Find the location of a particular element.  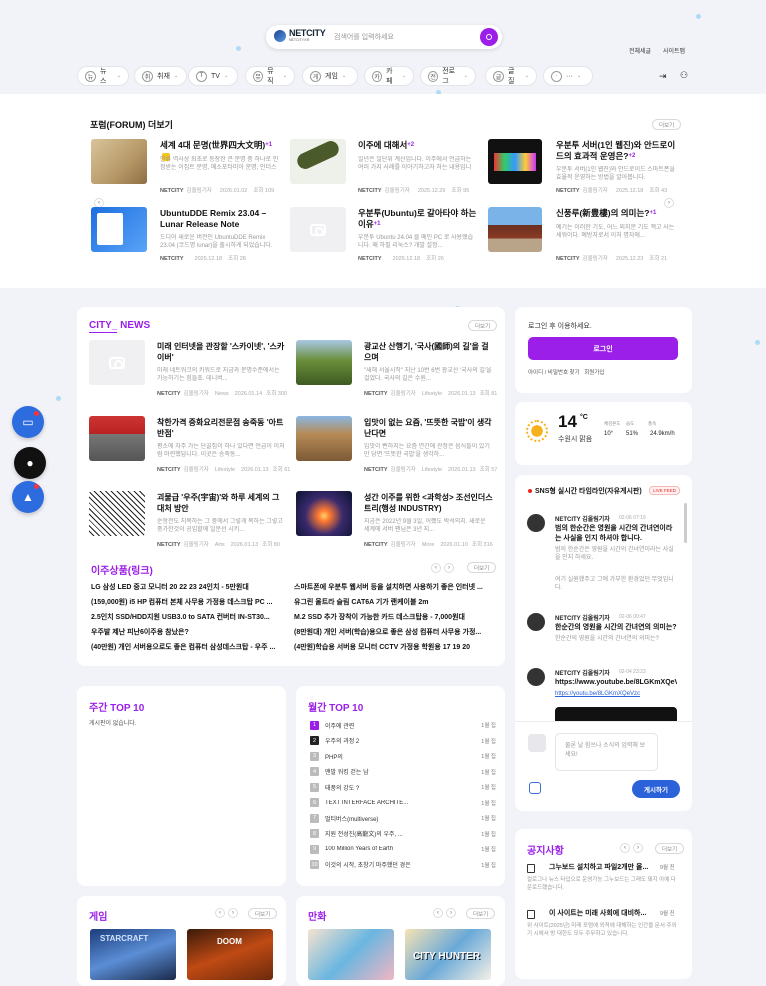

link-item: 유그린 울트라 슬림 CAT6A 기가 랜케이블 2m is located at coordinates (393, 602).